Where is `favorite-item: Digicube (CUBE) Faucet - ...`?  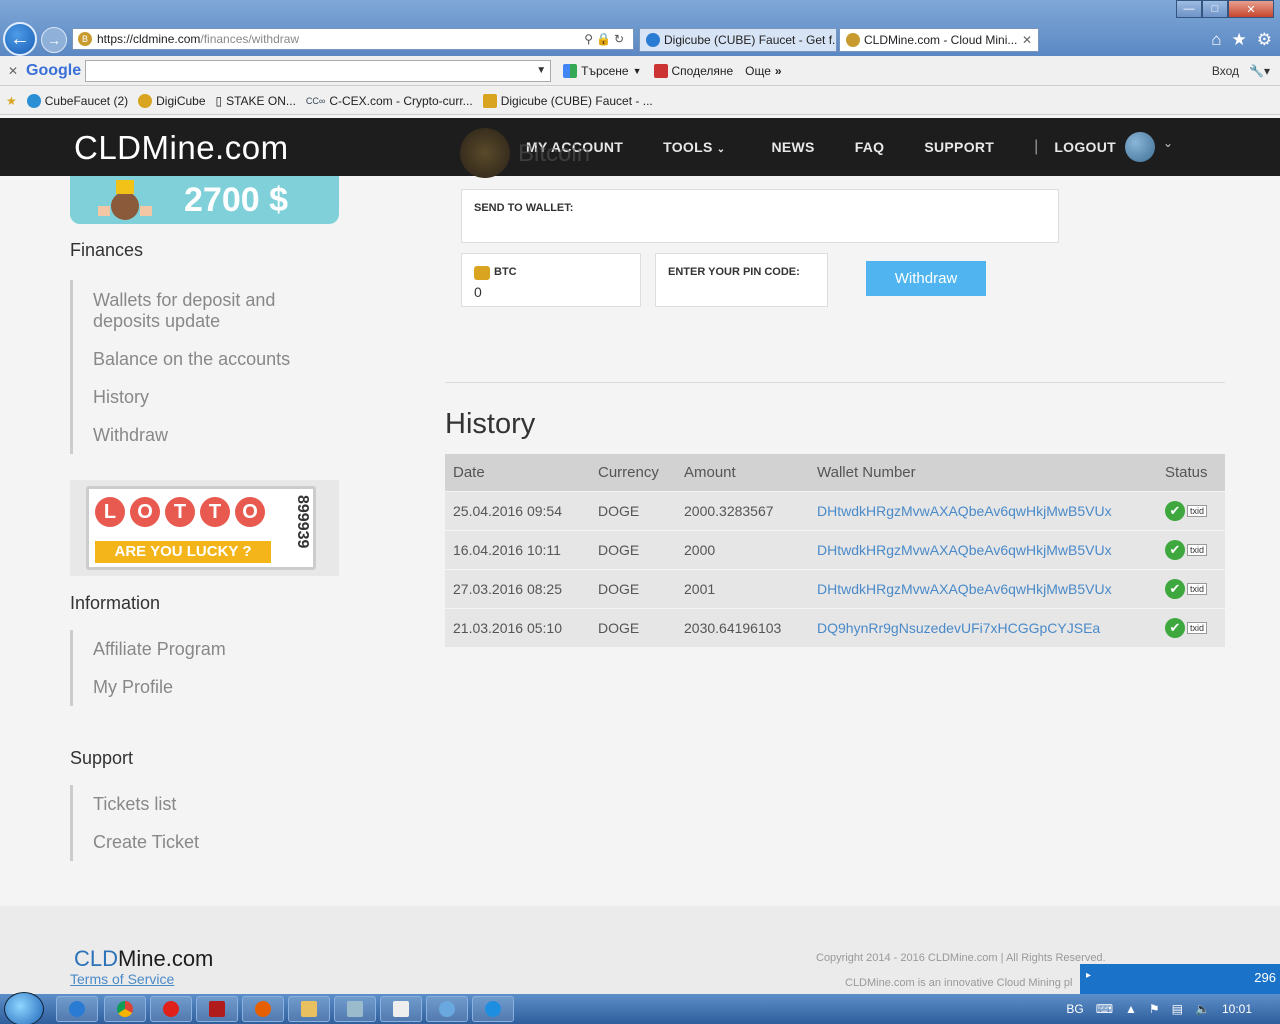
favorite-item: Digicube (CUBE) Faucet - ... is located at coordinates (567, 100).